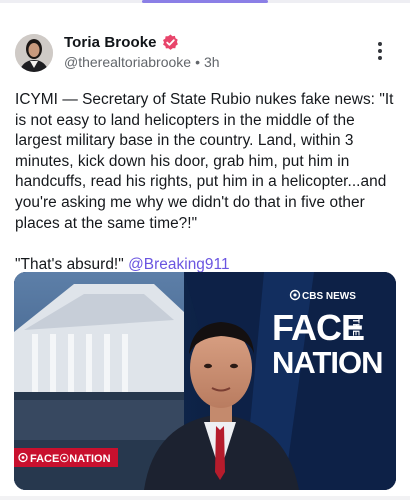 The image size is (410, 500). What do you see at coordinates (380, 53) in the screenshot?
I see `more-options-icon` at bounding box center [380, 53].